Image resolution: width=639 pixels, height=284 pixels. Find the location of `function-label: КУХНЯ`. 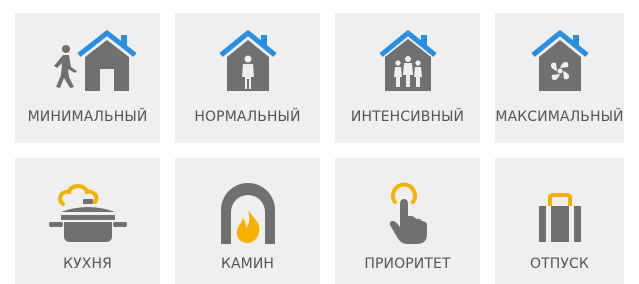

function-label: КУХНЯ is located at coordinates (87, 264).